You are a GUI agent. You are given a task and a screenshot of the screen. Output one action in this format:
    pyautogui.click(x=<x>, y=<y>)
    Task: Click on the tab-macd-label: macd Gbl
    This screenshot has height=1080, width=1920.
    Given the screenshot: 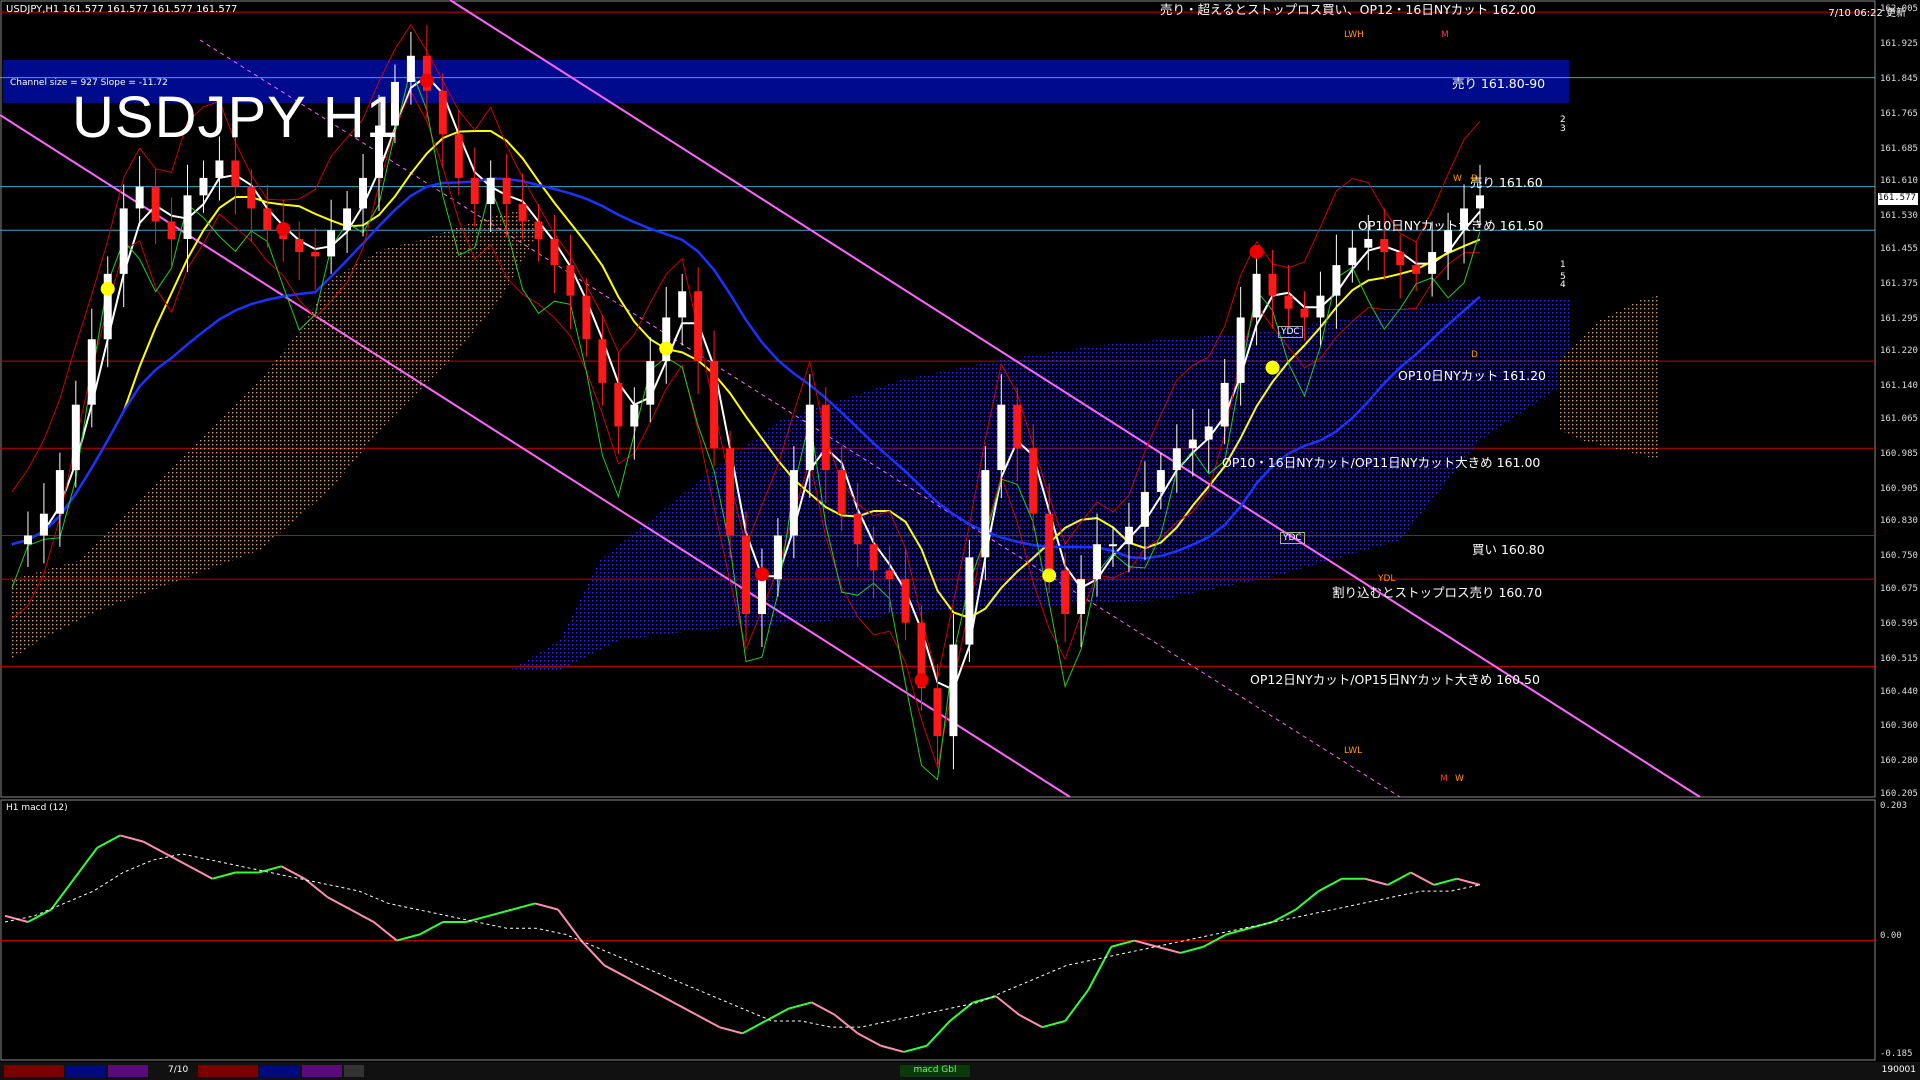 What is the action you would take?
    pyautogui.click(x=935, y=1071)
    